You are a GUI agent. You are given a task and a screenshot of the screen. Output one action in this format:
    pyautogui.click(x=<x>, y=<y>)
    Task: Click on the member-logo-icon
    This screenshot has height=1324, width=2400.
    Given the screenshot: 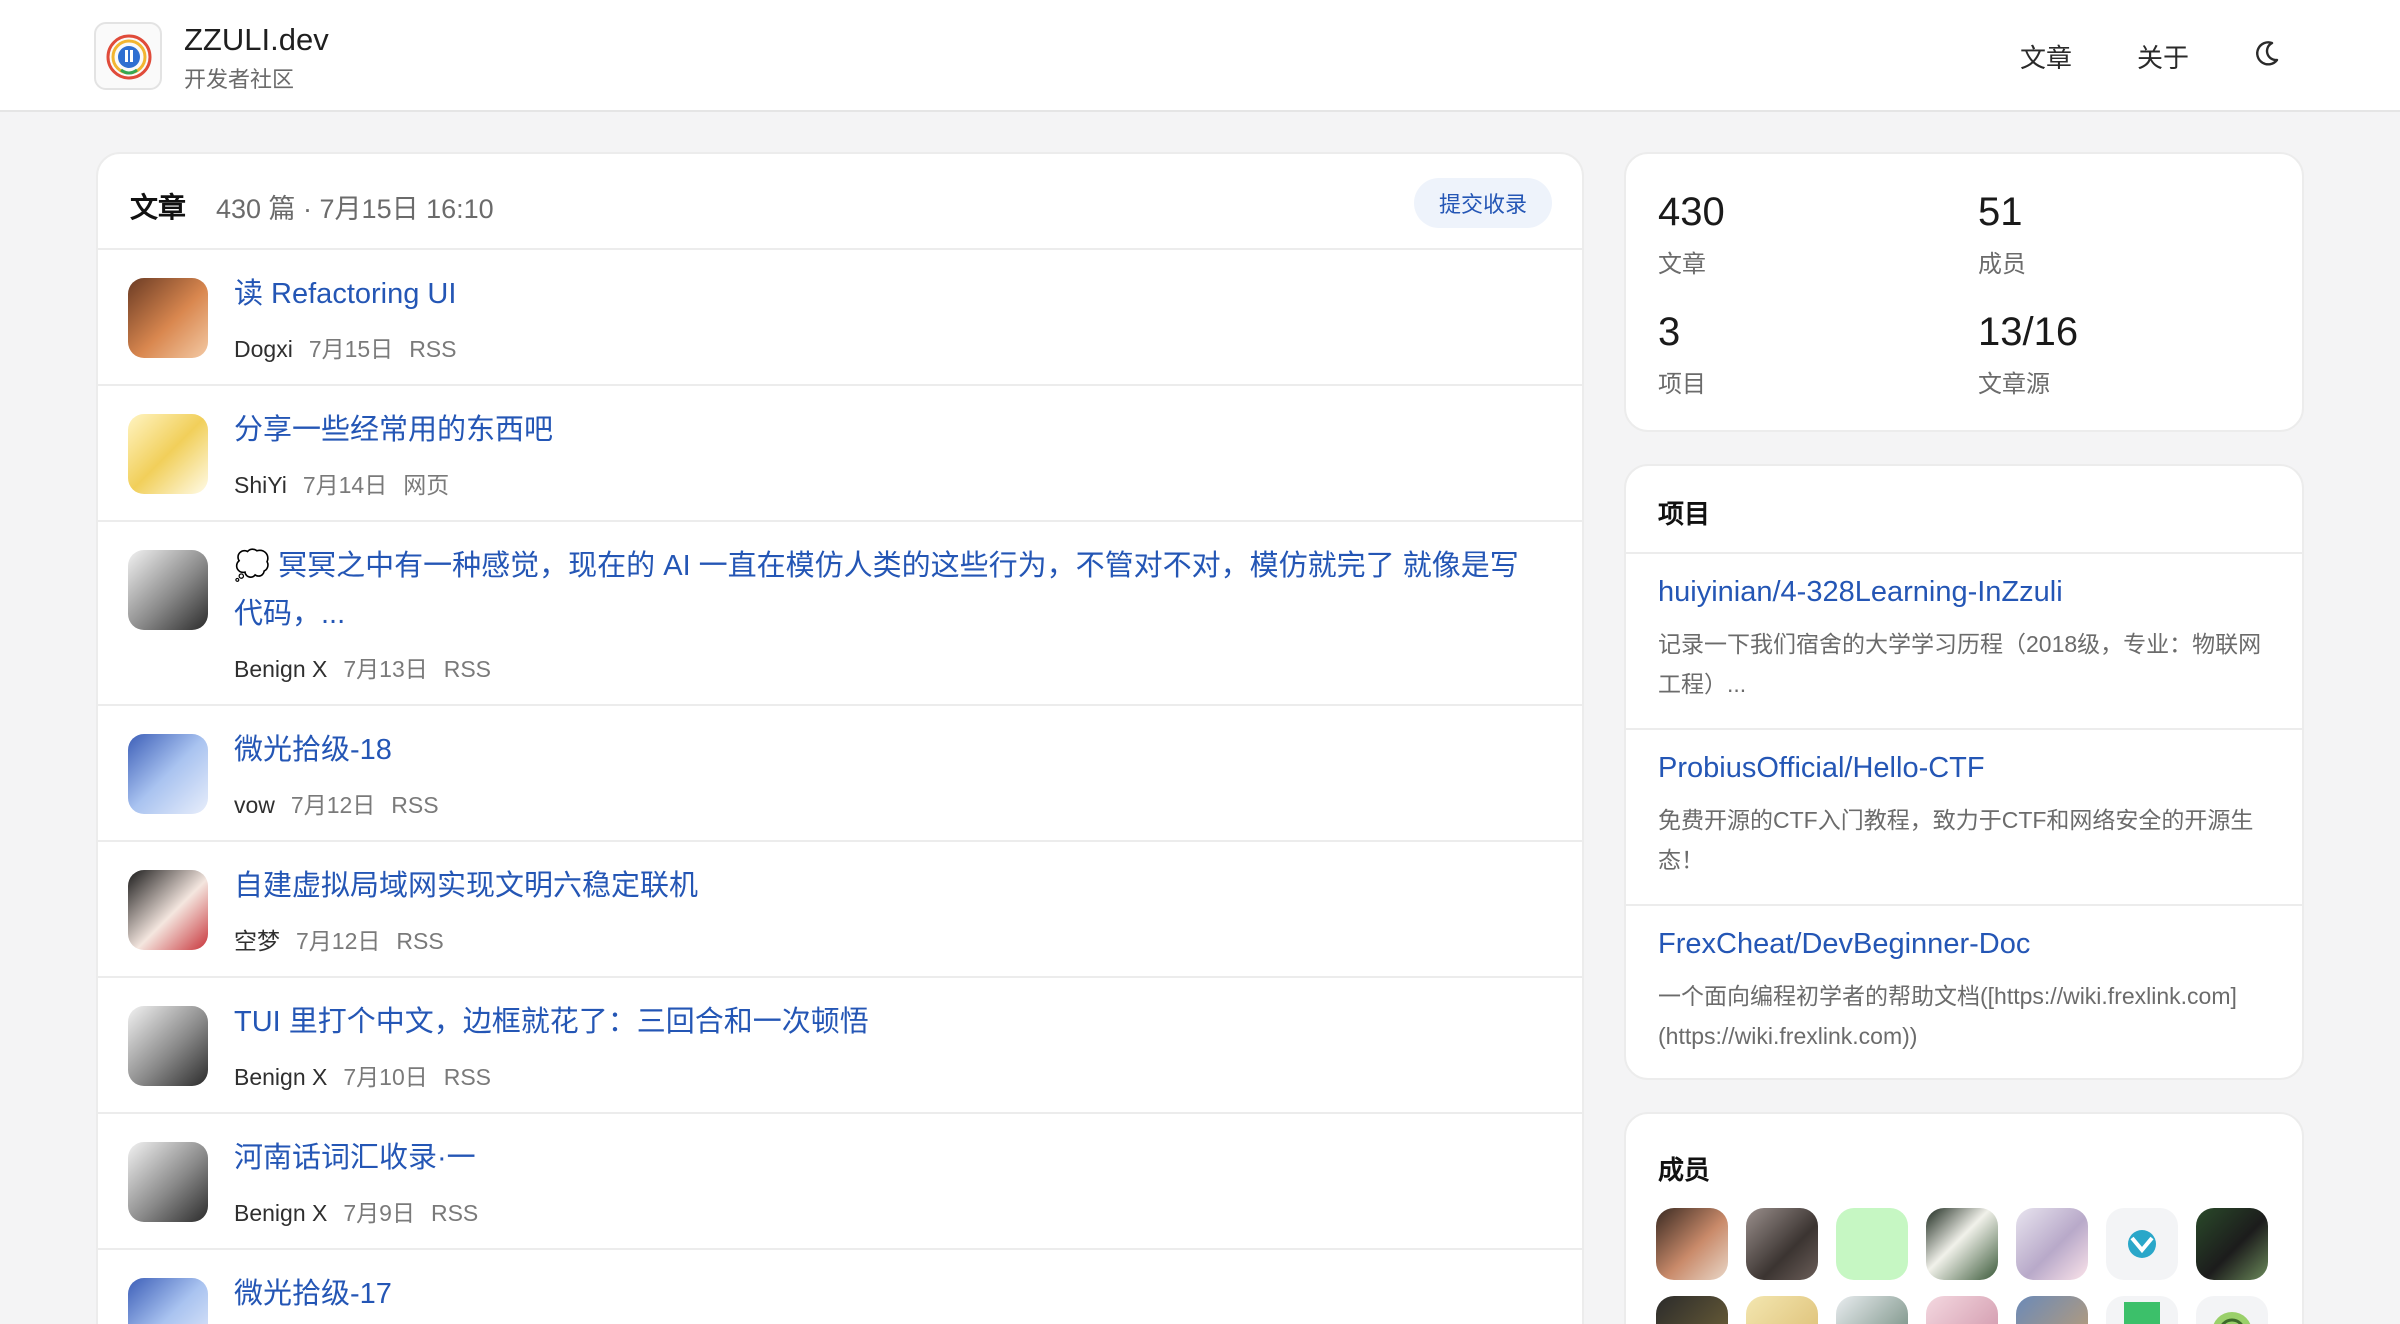 What is the action you would take?
    pyautogui.click(x=2142, y=1244)
    